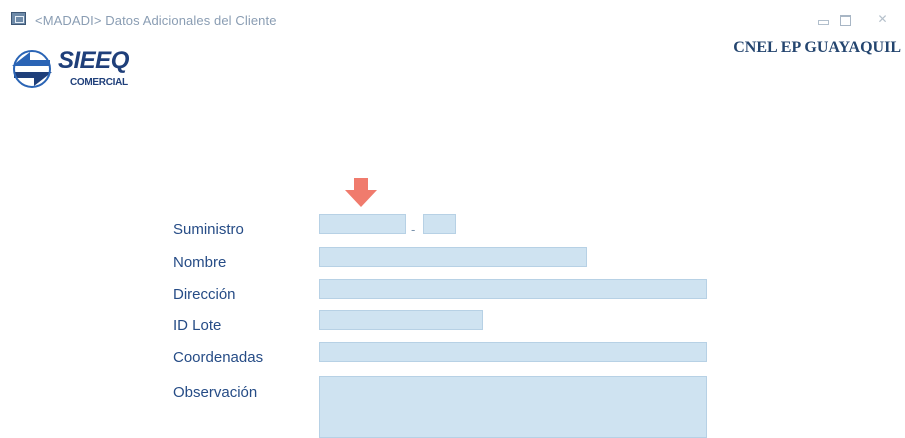 This screenshot has width=905, height=438. What do you see at coordinates (513, 289) in the screenshot?
I see `direccion-input` at bounding box center [513, 289].